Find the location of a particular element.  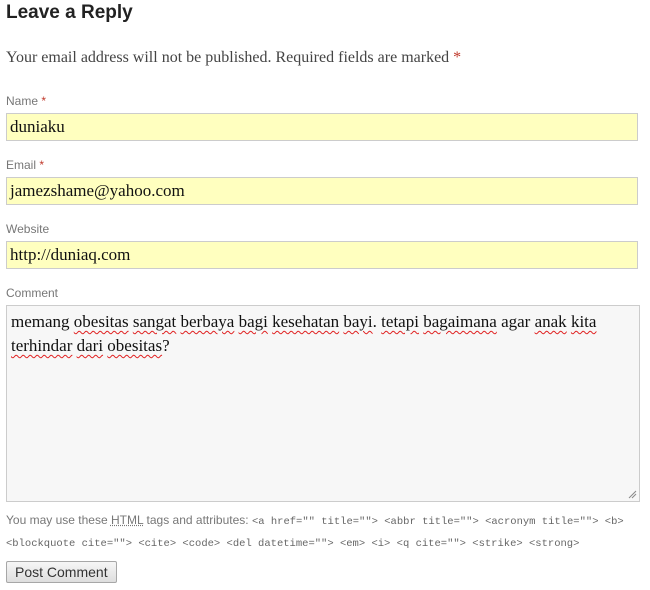

name-label-text: Name is located at coordinates (22, 101).